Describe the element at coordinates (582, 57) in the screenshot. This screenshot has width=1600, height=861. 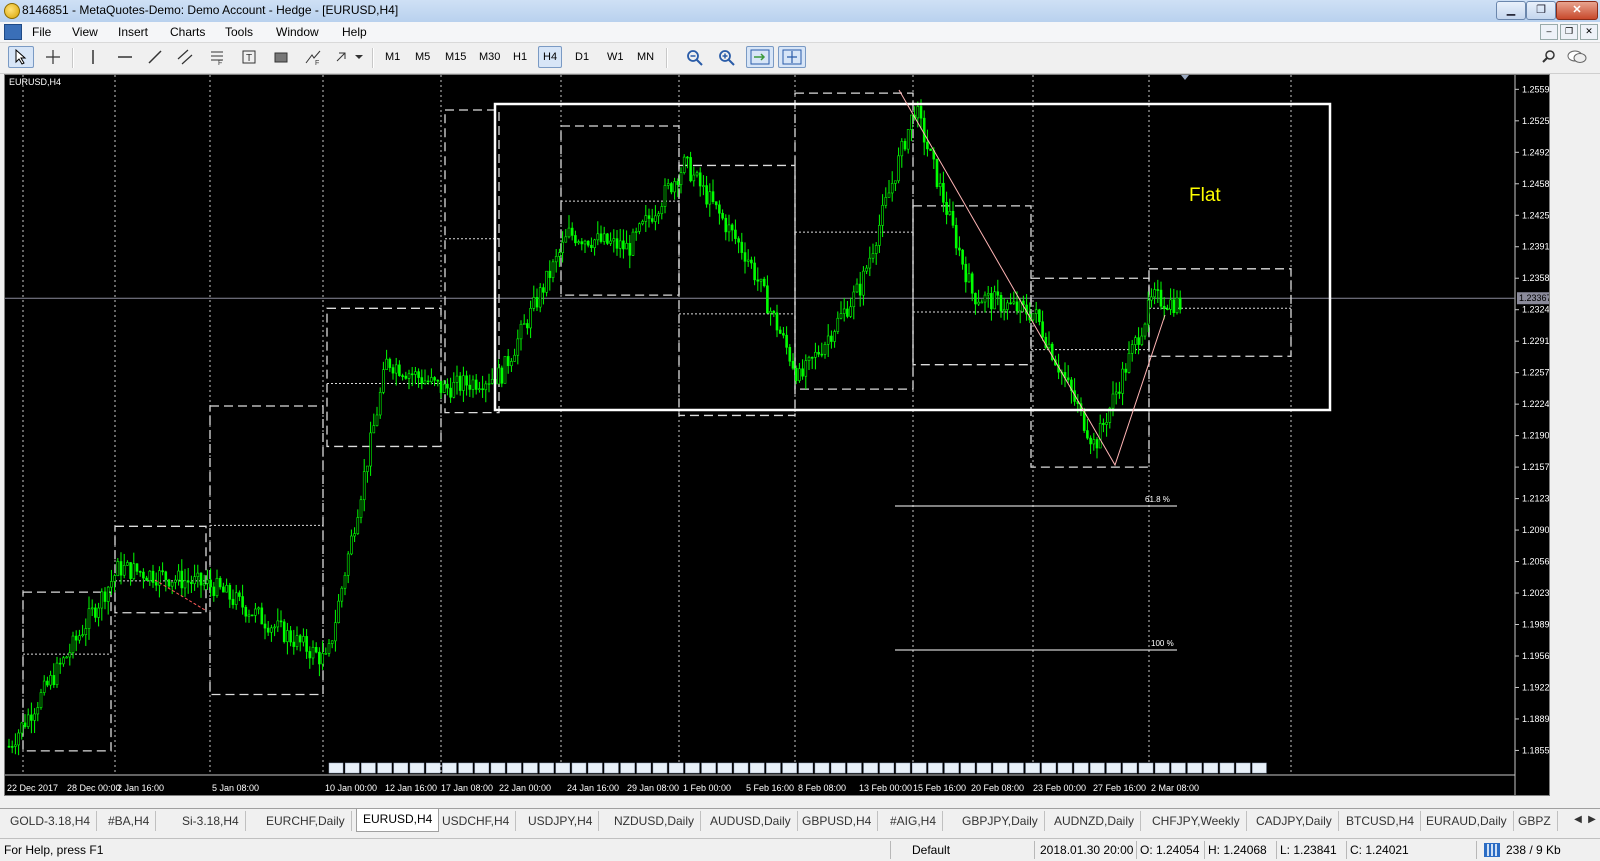
I see `timeframe-d1: D1` at that location.